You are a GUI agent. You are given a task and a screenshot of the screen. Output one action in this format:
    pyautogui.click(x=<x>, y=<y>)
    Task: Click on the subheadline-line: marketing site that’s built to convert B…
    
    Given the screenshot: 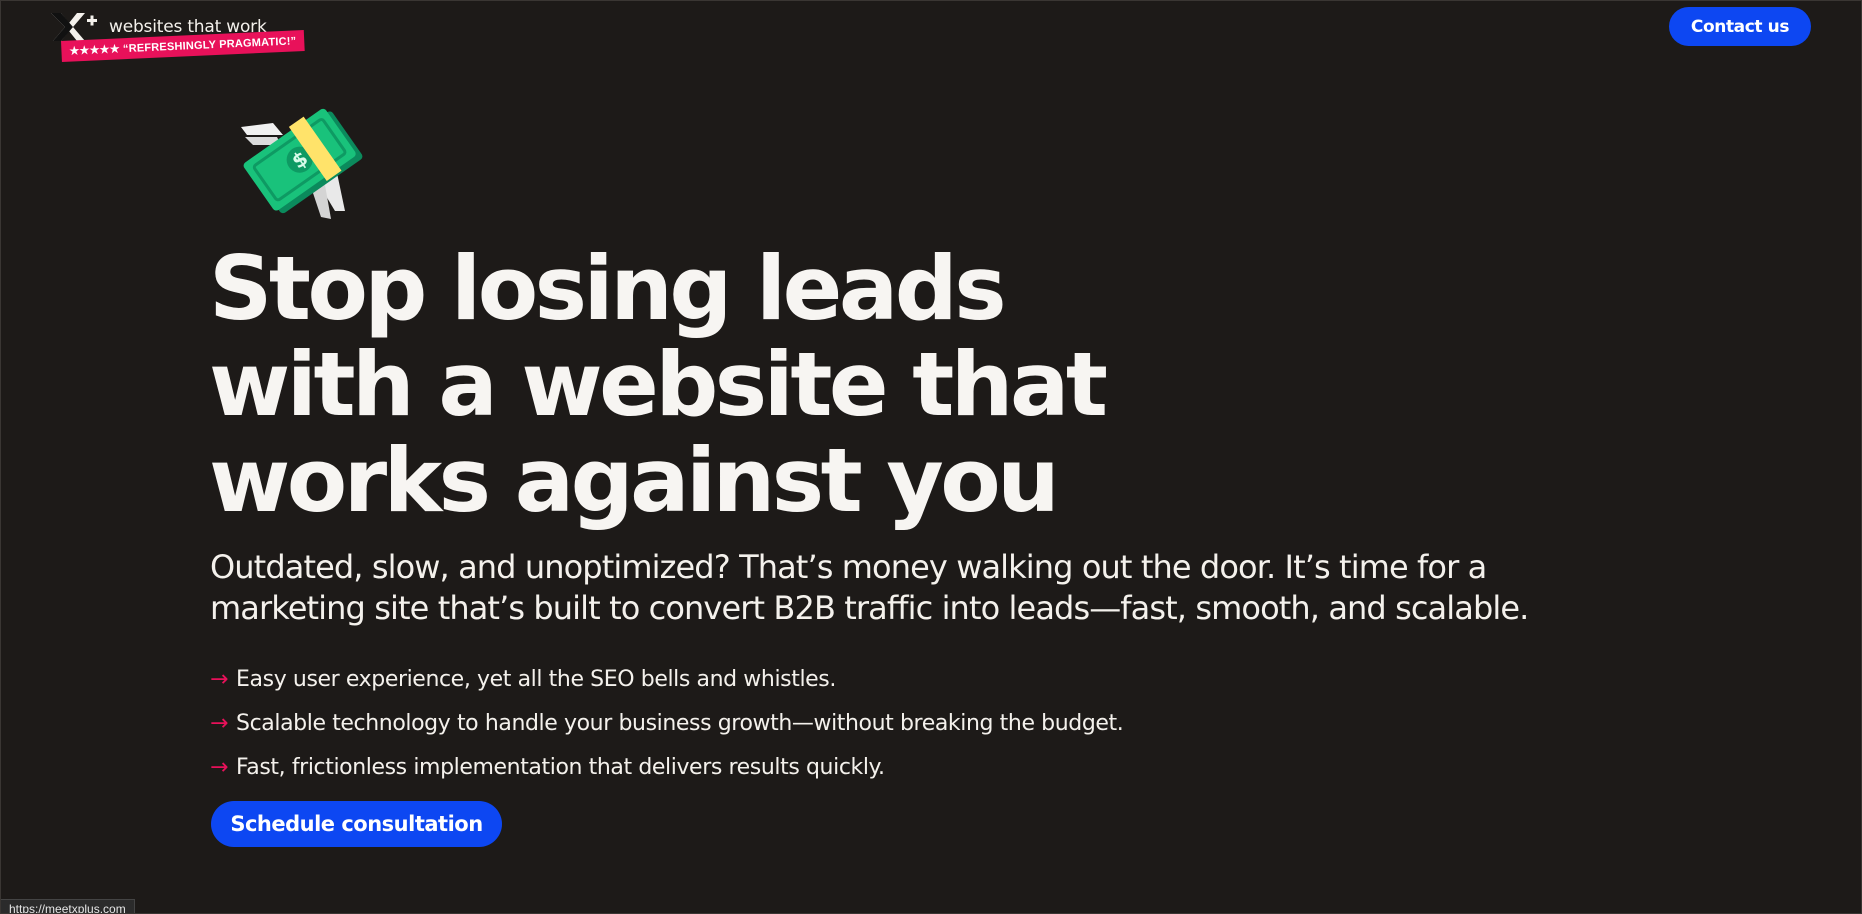 What is the action you would take?
    pyautogui.click(x=869, y=608)
    